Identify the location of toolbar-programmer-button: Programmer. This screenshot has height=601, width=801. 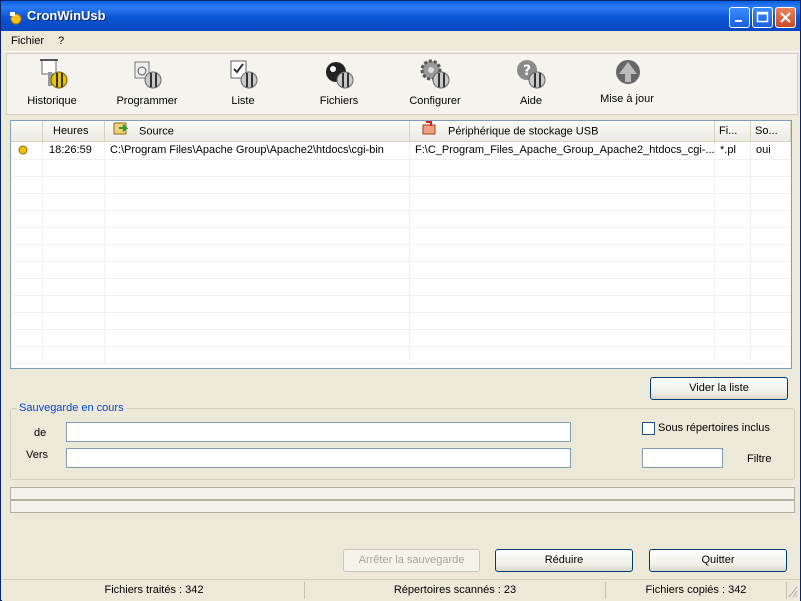
(147, 84).